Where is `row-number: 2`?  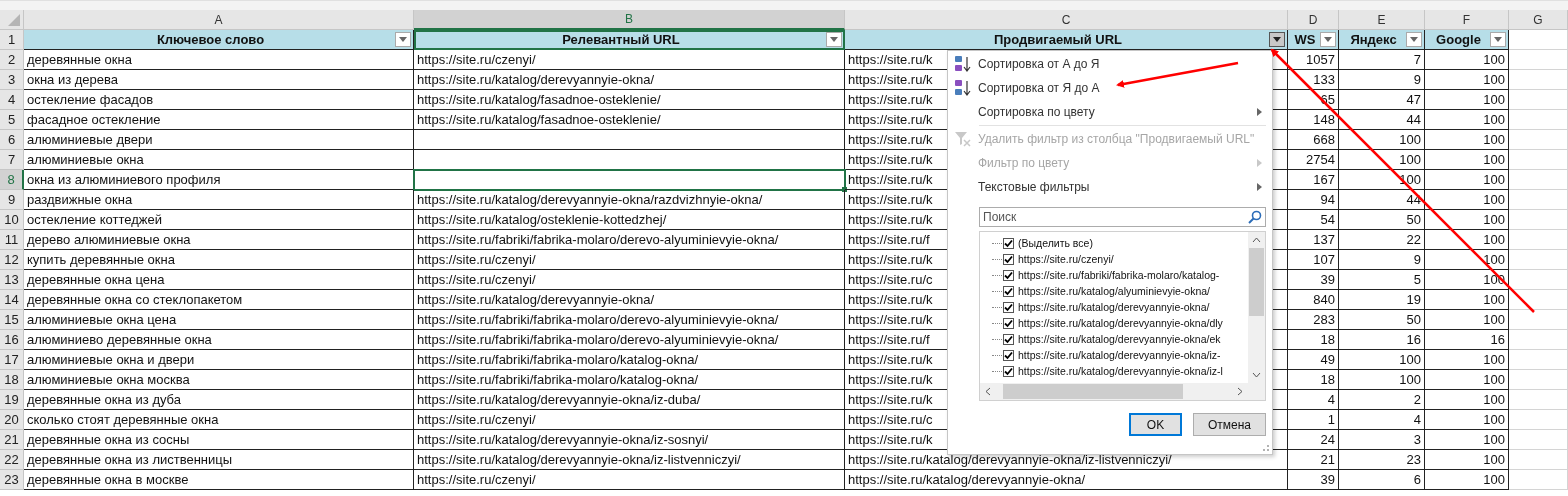 row-number: 2 is located at coordinates (12, 60).